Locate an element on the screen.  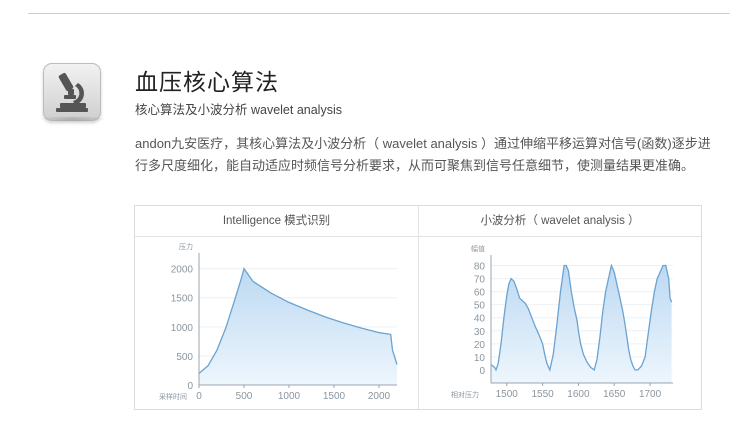
y-tick-label: 500 is located at coordinates (184, 357).